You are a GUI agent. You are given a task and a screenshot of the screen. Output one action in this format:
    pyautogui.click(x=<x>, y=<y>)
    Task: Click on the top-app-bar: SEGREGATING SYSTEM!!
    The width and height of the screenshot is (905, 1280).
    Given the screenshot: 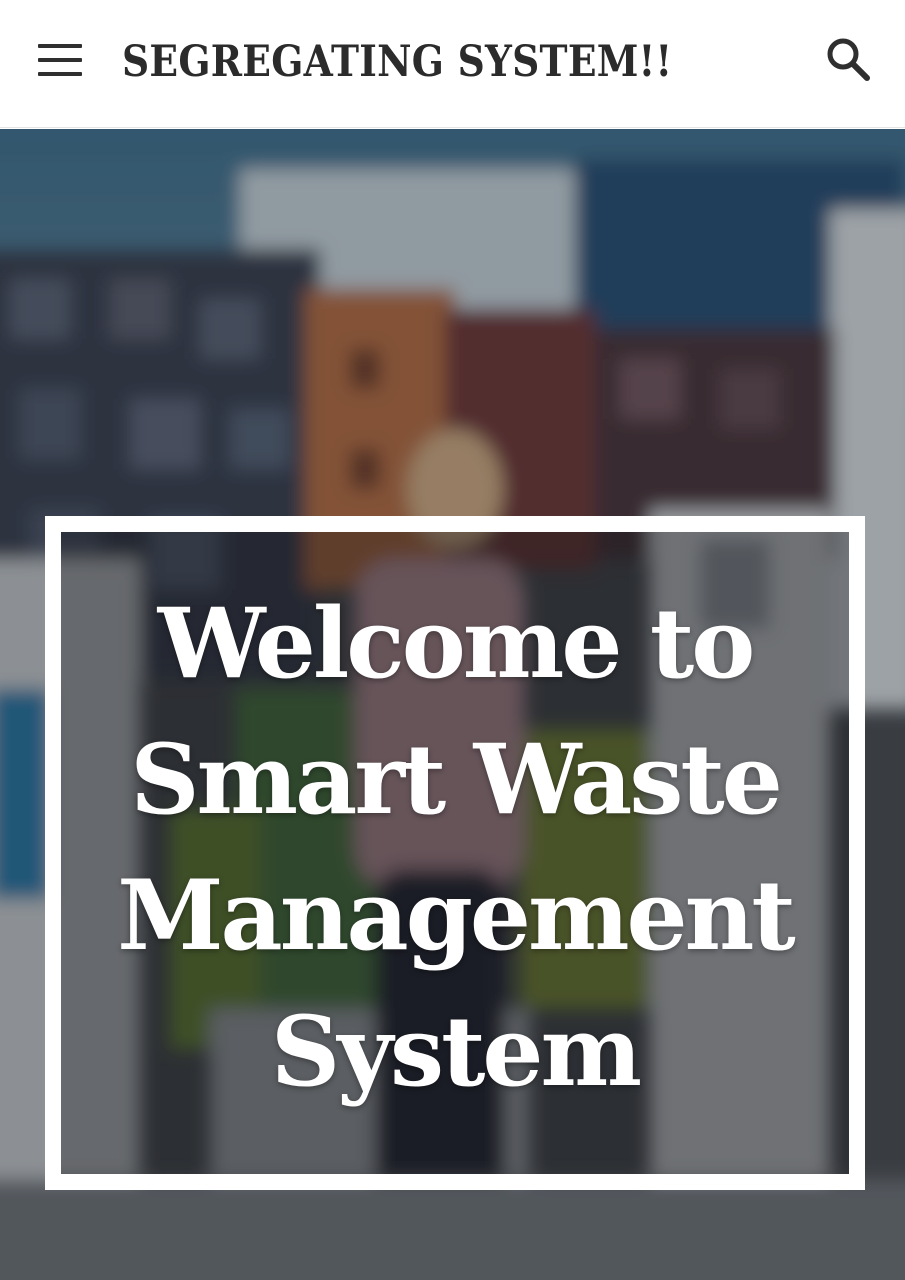 What is the action you would take?
    pyautogui.click(x=452, y=64)
    